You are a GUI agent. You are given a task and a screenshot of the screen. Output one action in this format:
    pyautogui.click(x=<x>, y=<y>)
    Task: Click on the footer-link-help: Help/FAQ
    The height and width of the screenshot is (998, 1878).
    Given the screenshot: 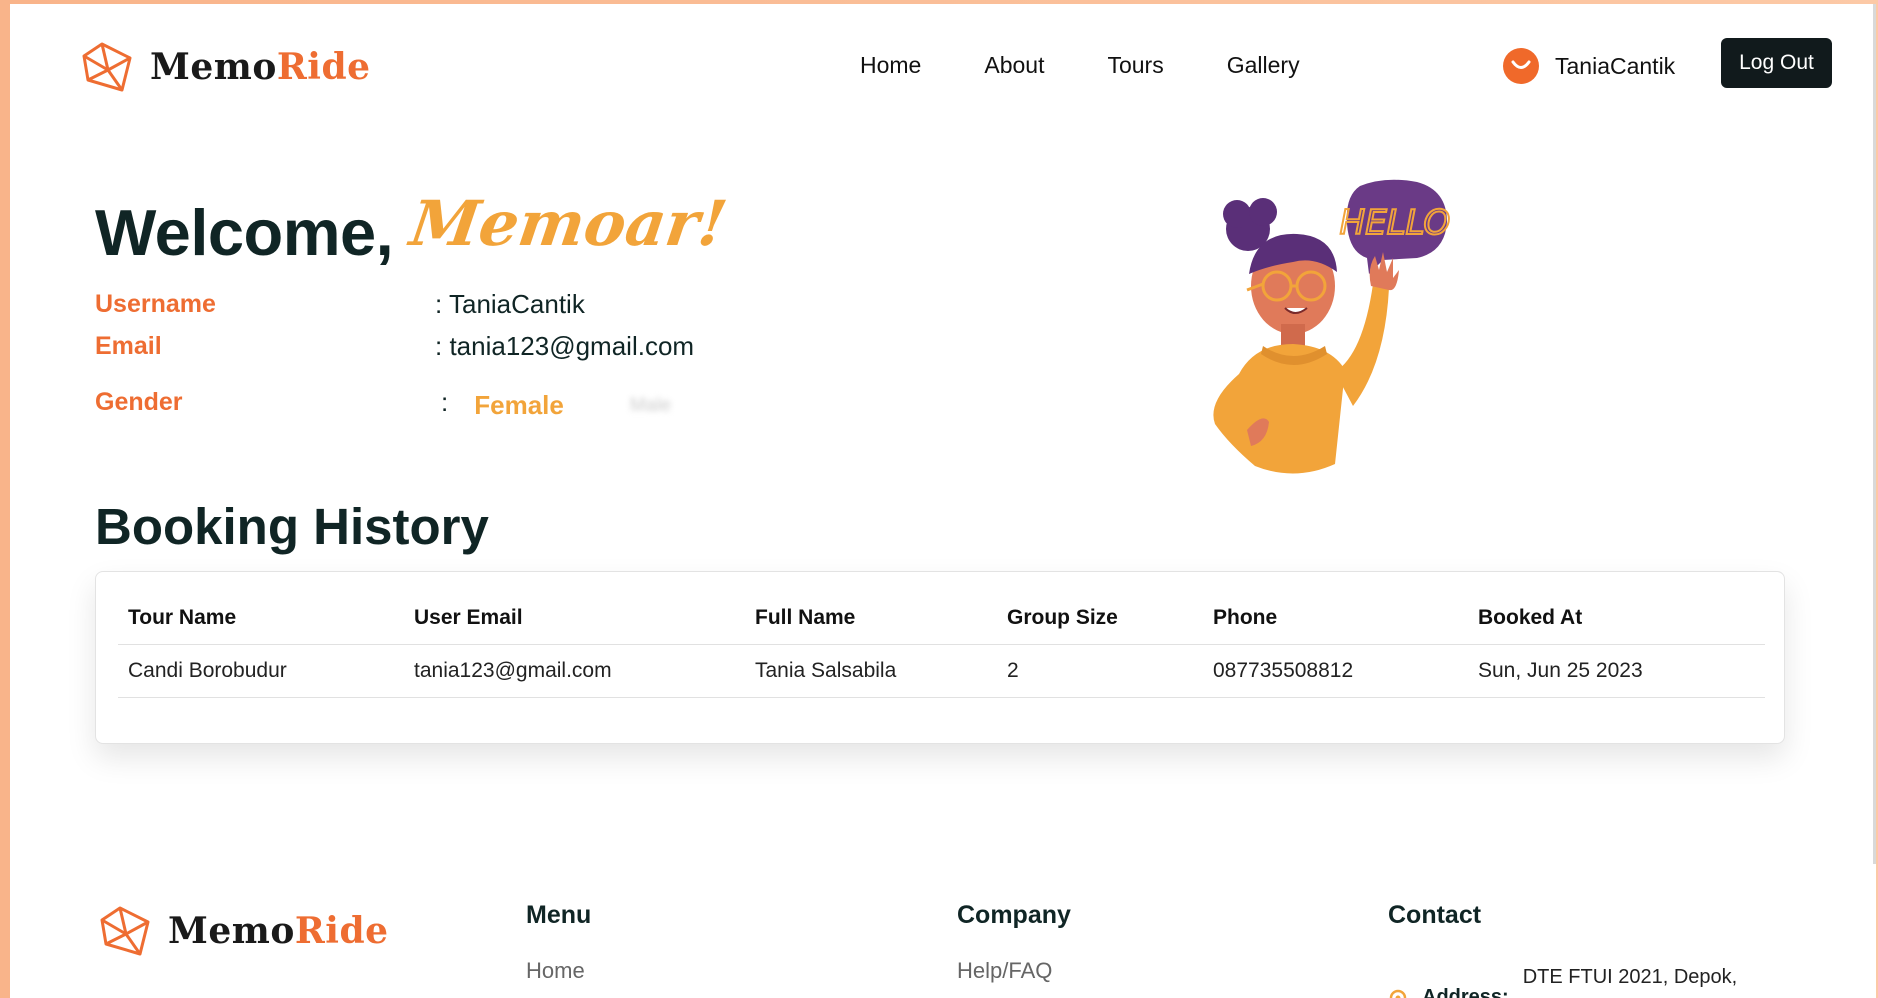 What is the action you would take?
    pyautogui.click(x=1014, y=971)
    